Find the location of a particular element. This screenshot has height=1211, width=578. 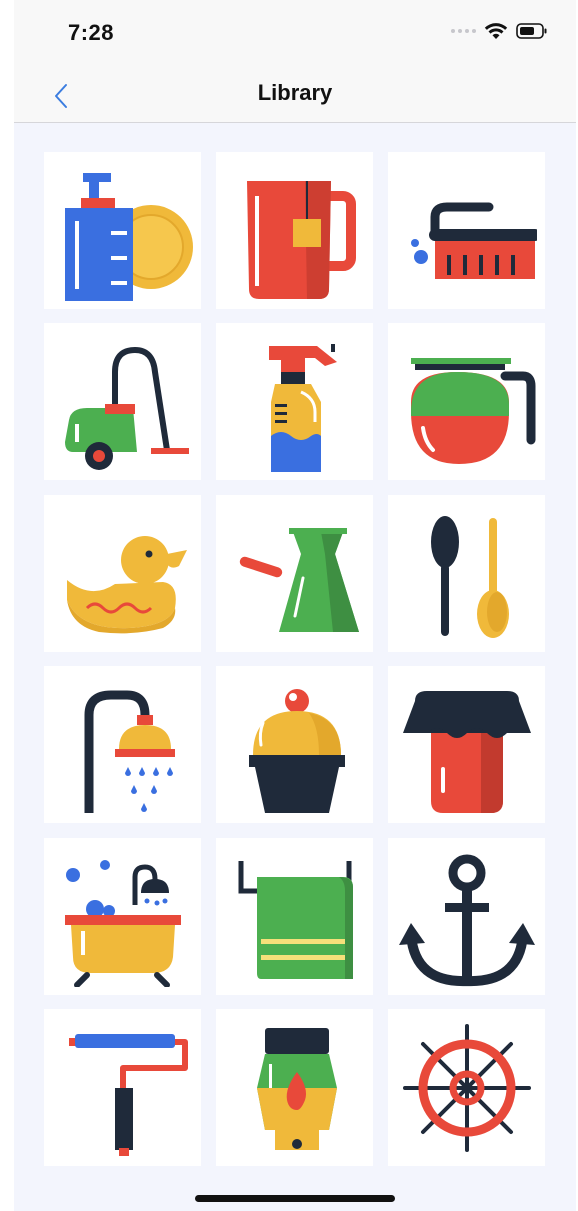

status-bar: 7:28 is located at coordinates (295, 35).